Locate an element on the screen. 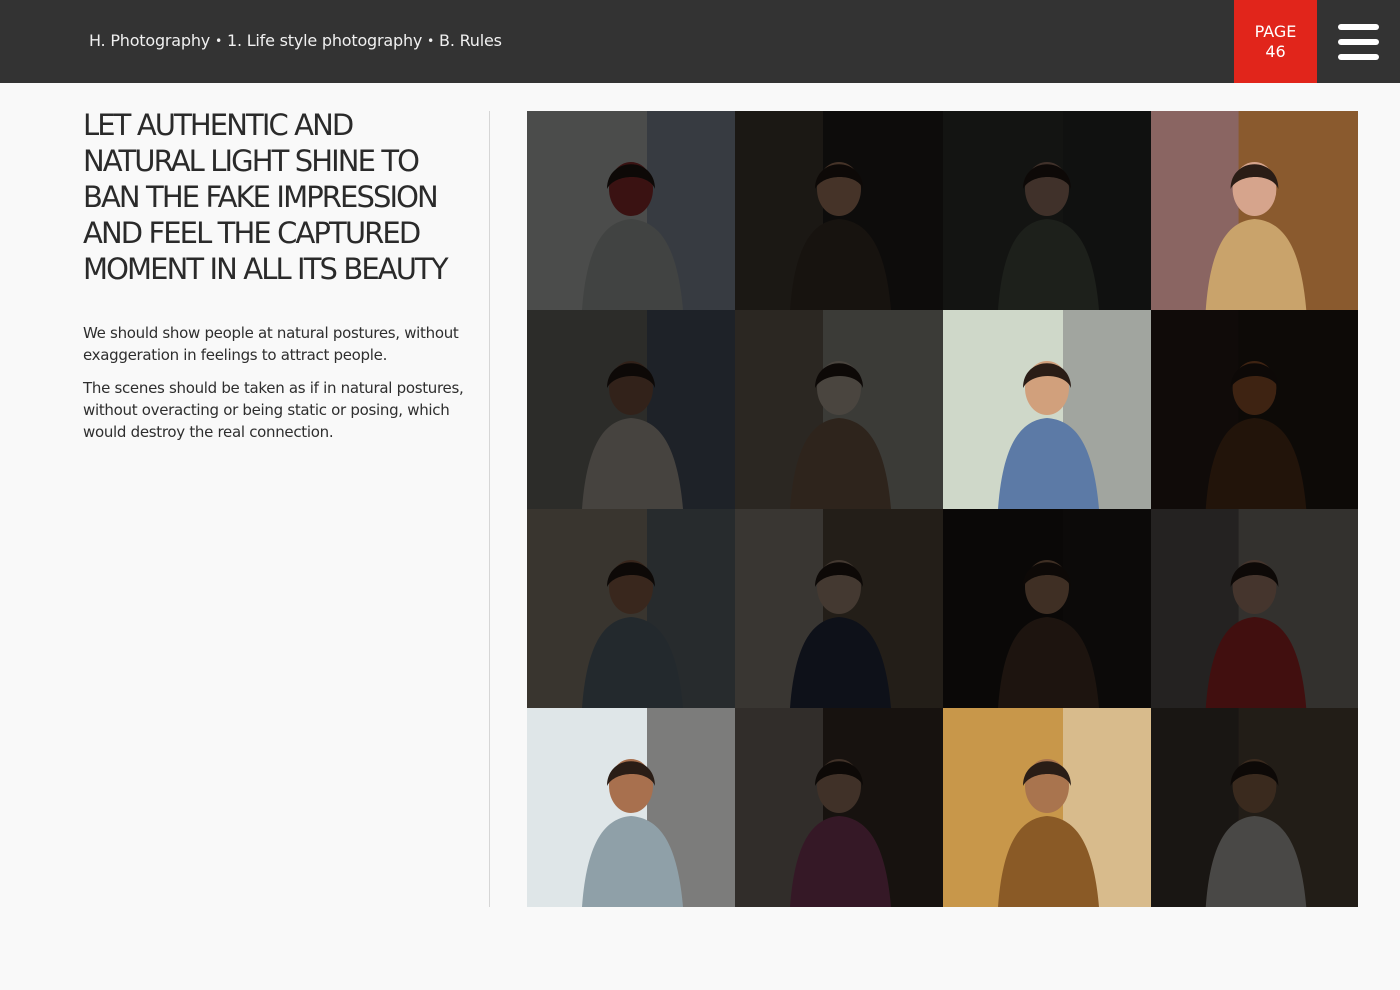 The width and height of the screenshot is (1400, 990). column-divider is located at coordinates (489, 509).